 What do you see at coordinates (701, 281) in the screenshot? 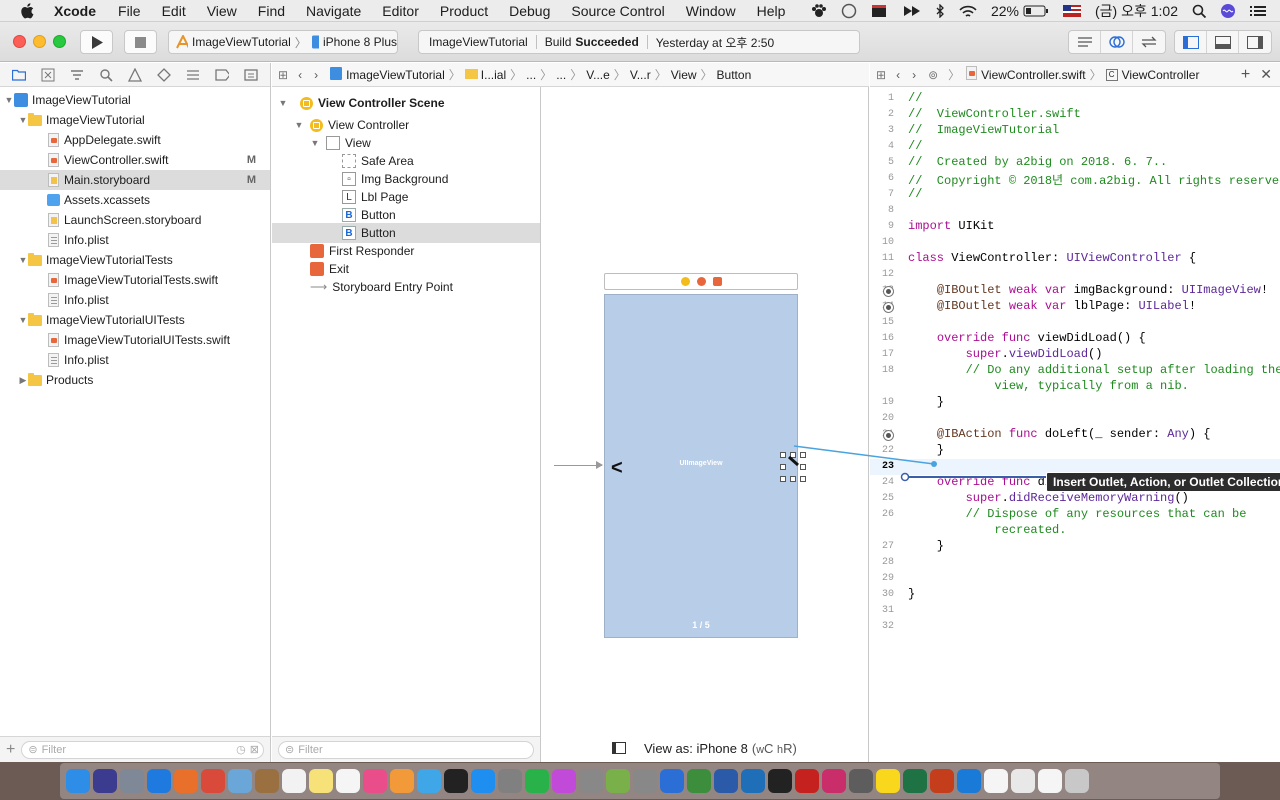
I see `responder-dock-icon` at bounding box center [701, 281].